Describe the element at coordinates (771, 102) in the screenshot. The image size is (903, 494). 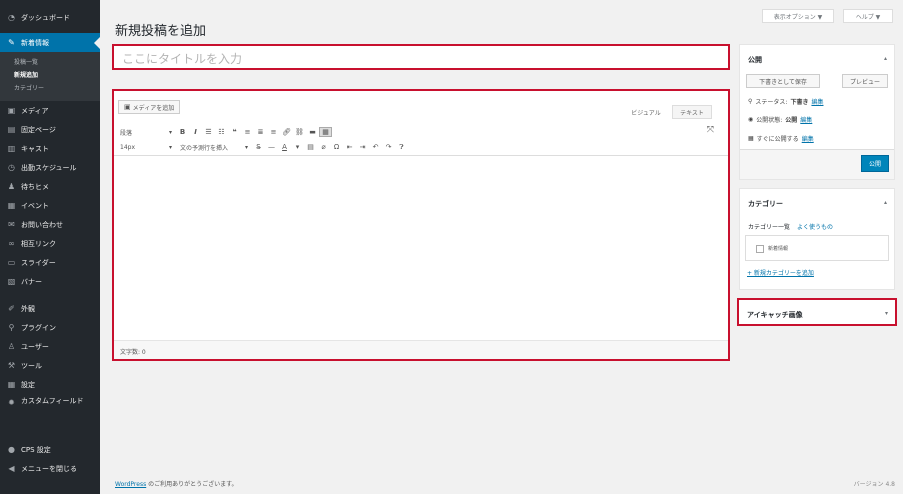
I see `status-label: ステータス:` at that location.